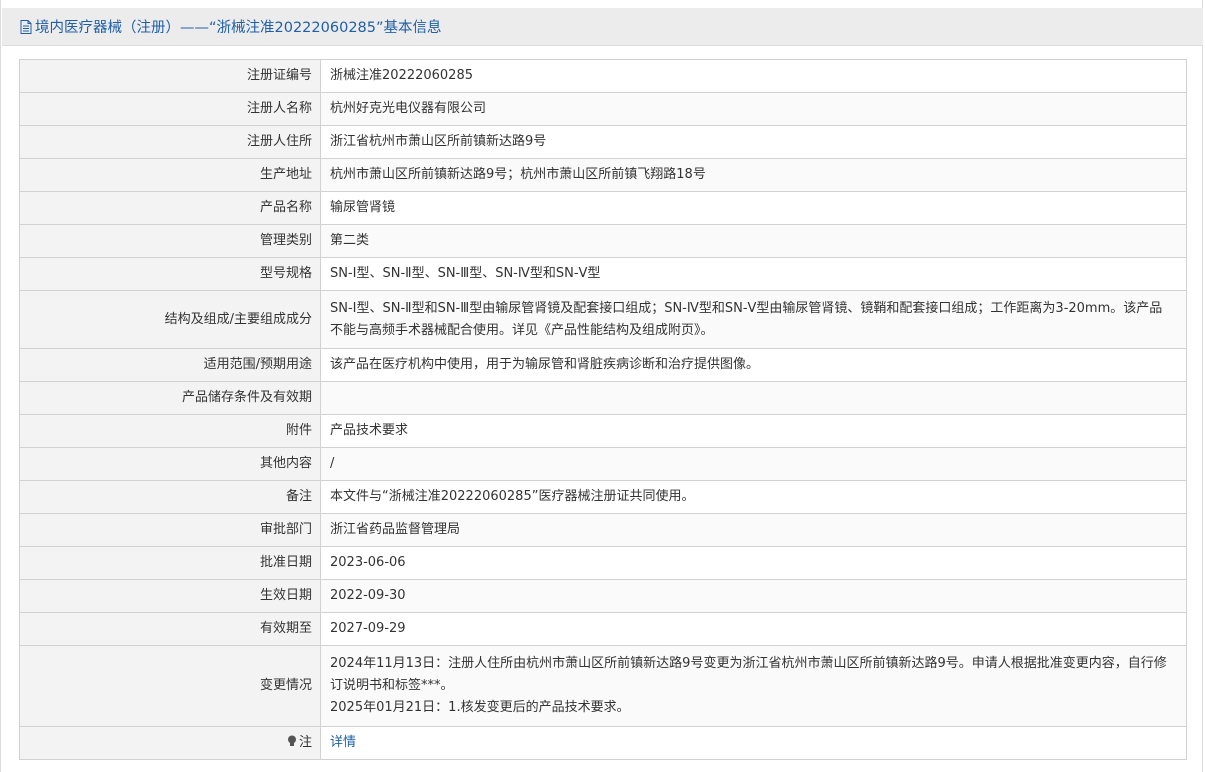 The image size is (1205, 772). I want to click on row-value: 详情, so click(753, 743).